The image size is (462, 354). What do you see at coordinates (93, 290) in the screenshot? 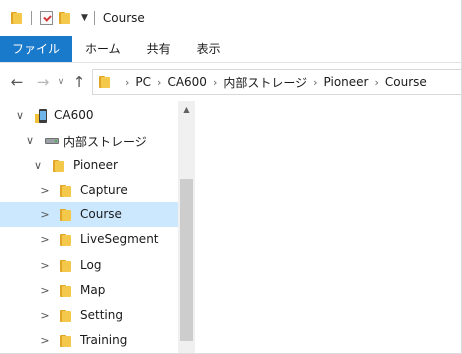
I see `tree-item-label: Map` at bounding box center [93, 290].